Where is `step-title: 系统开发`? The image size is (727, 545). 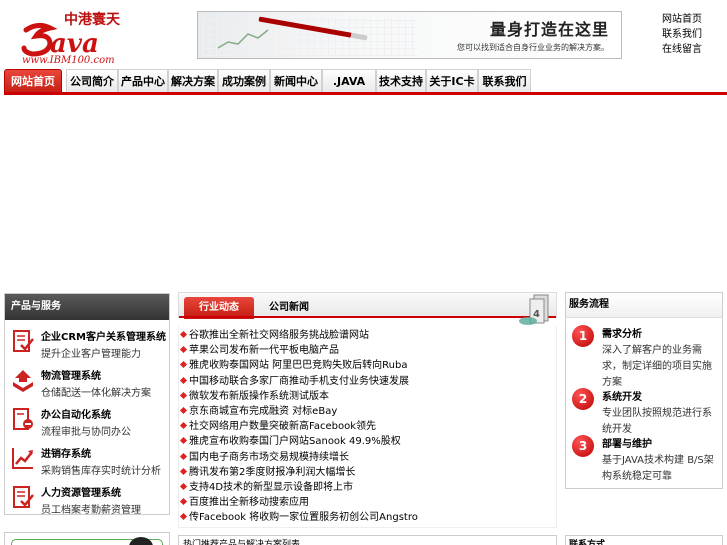 step-title: 系统开发 is located at coordinates (622, 397).